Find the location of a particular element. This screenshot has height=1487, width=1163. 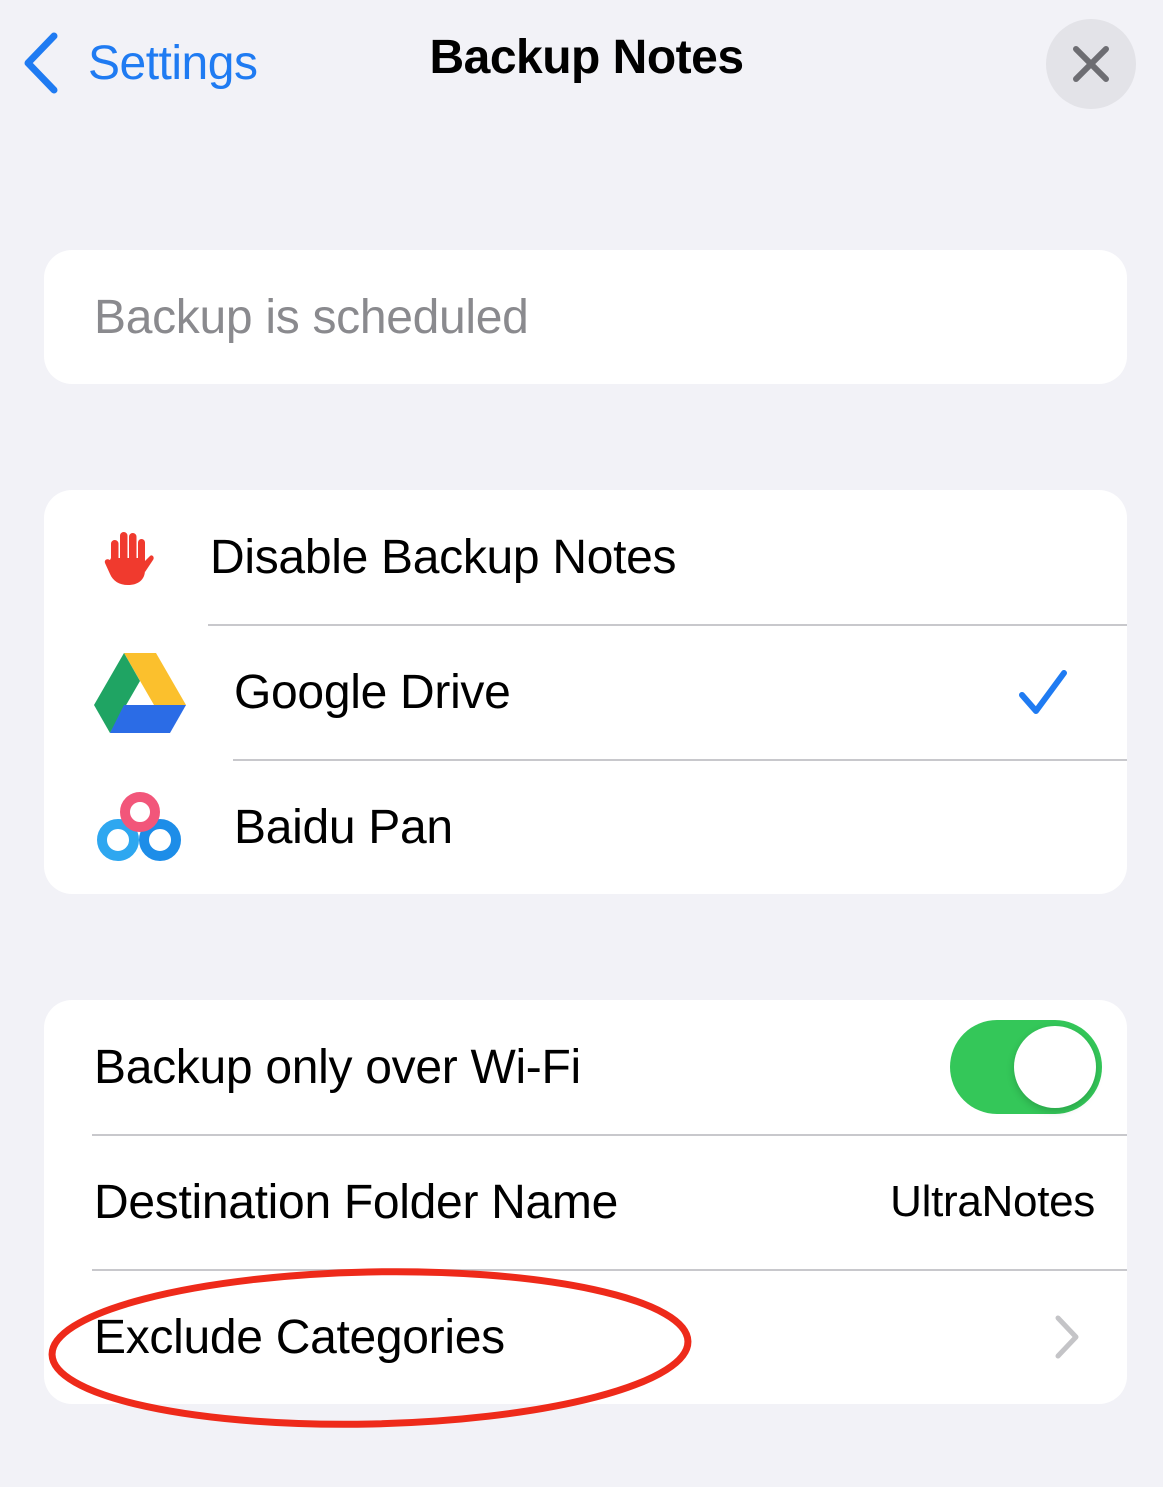

baidu-pan-icon is located at coordinates (139, 826).